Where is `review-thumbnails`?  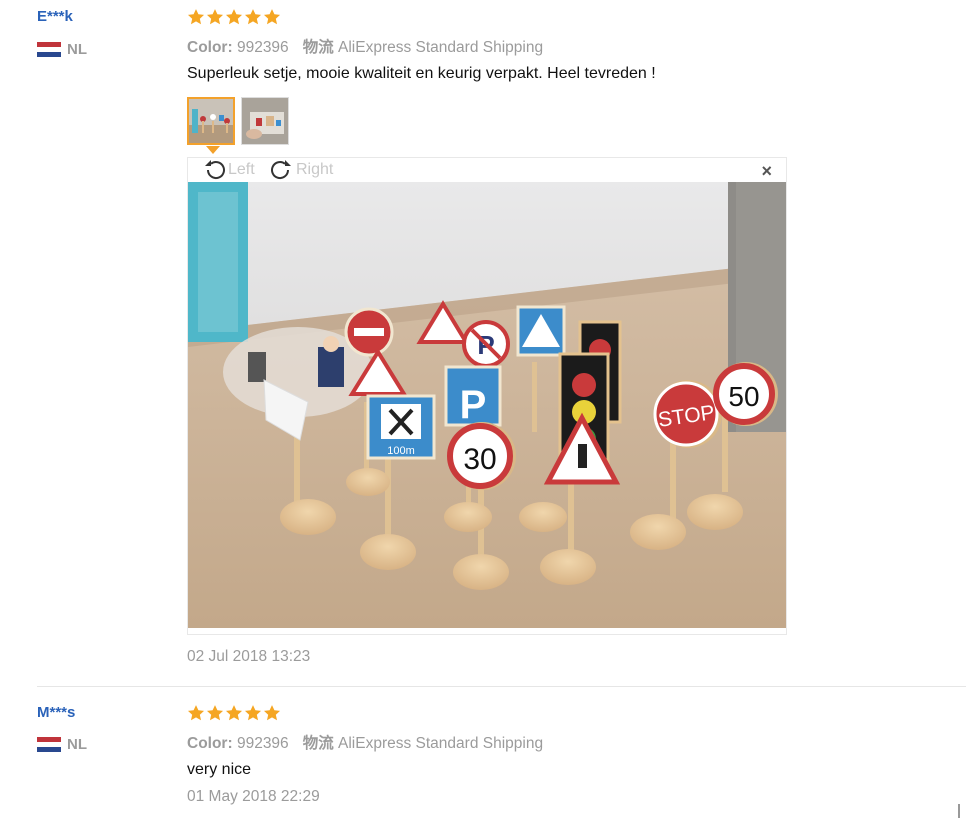
review-thumbnails is located at coordinates (238, 121).